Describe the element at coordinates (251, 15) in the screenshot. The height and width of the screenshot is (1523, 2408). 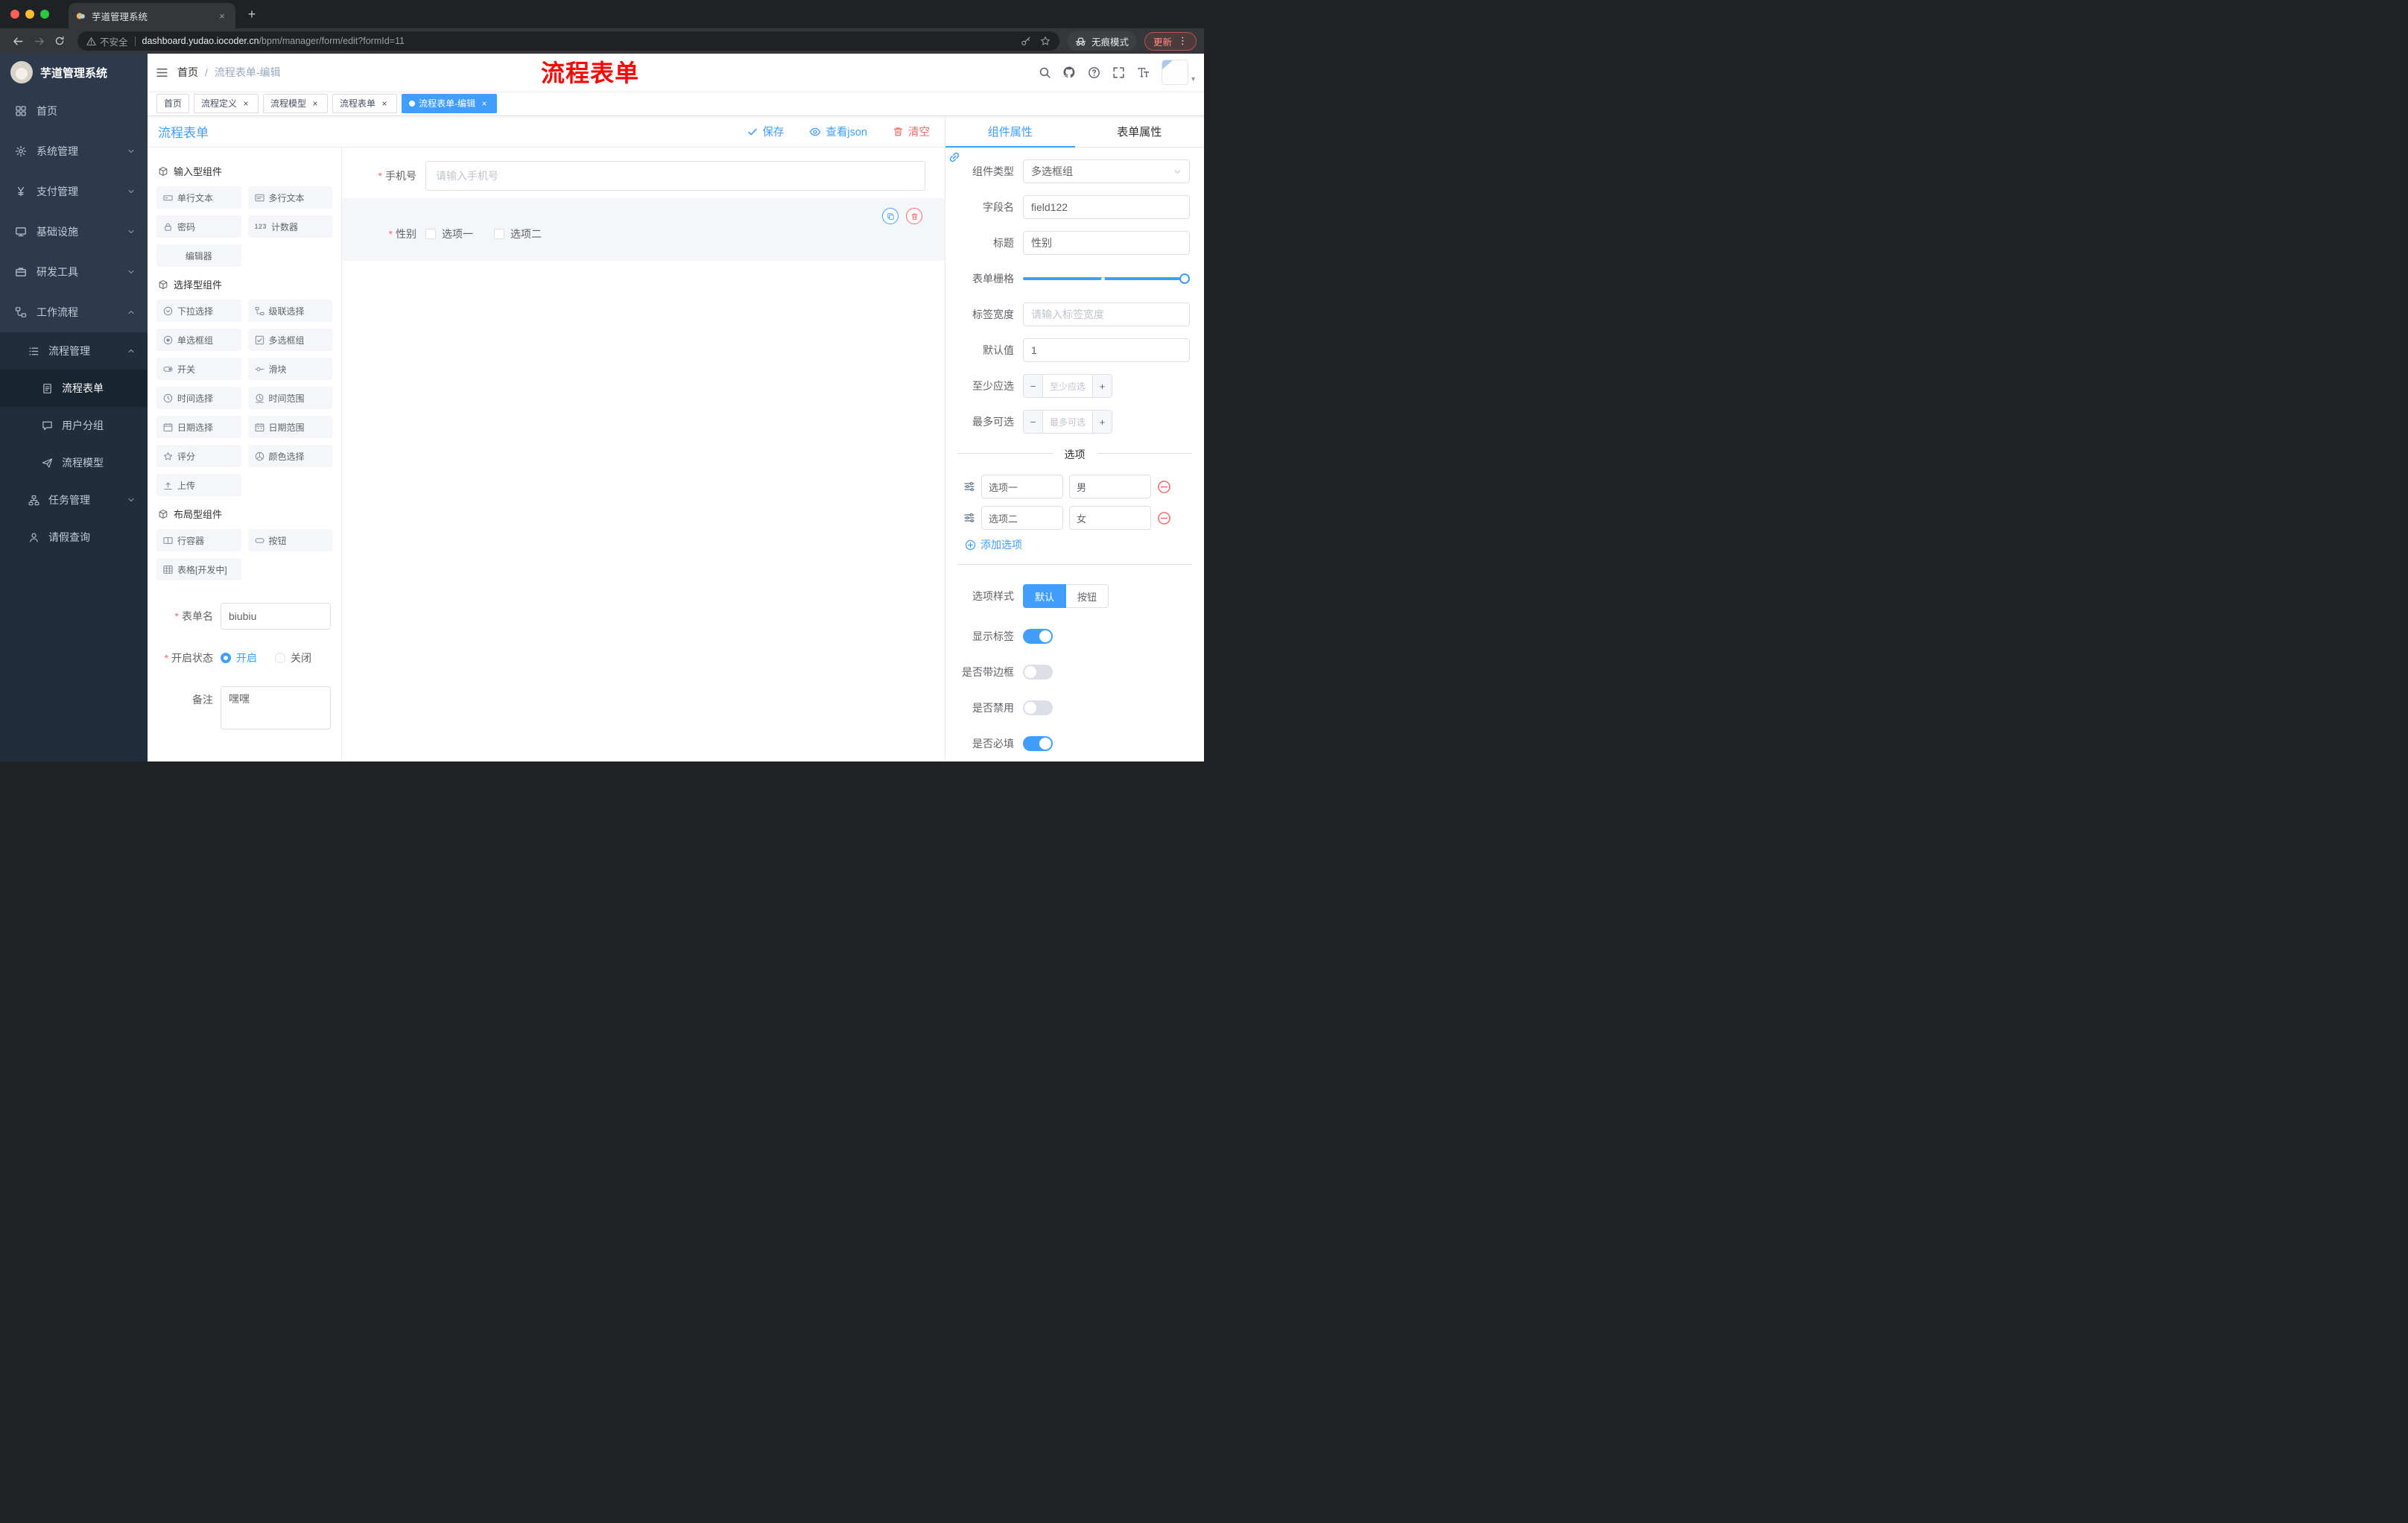
I see `new-tab-button: +` at that location.